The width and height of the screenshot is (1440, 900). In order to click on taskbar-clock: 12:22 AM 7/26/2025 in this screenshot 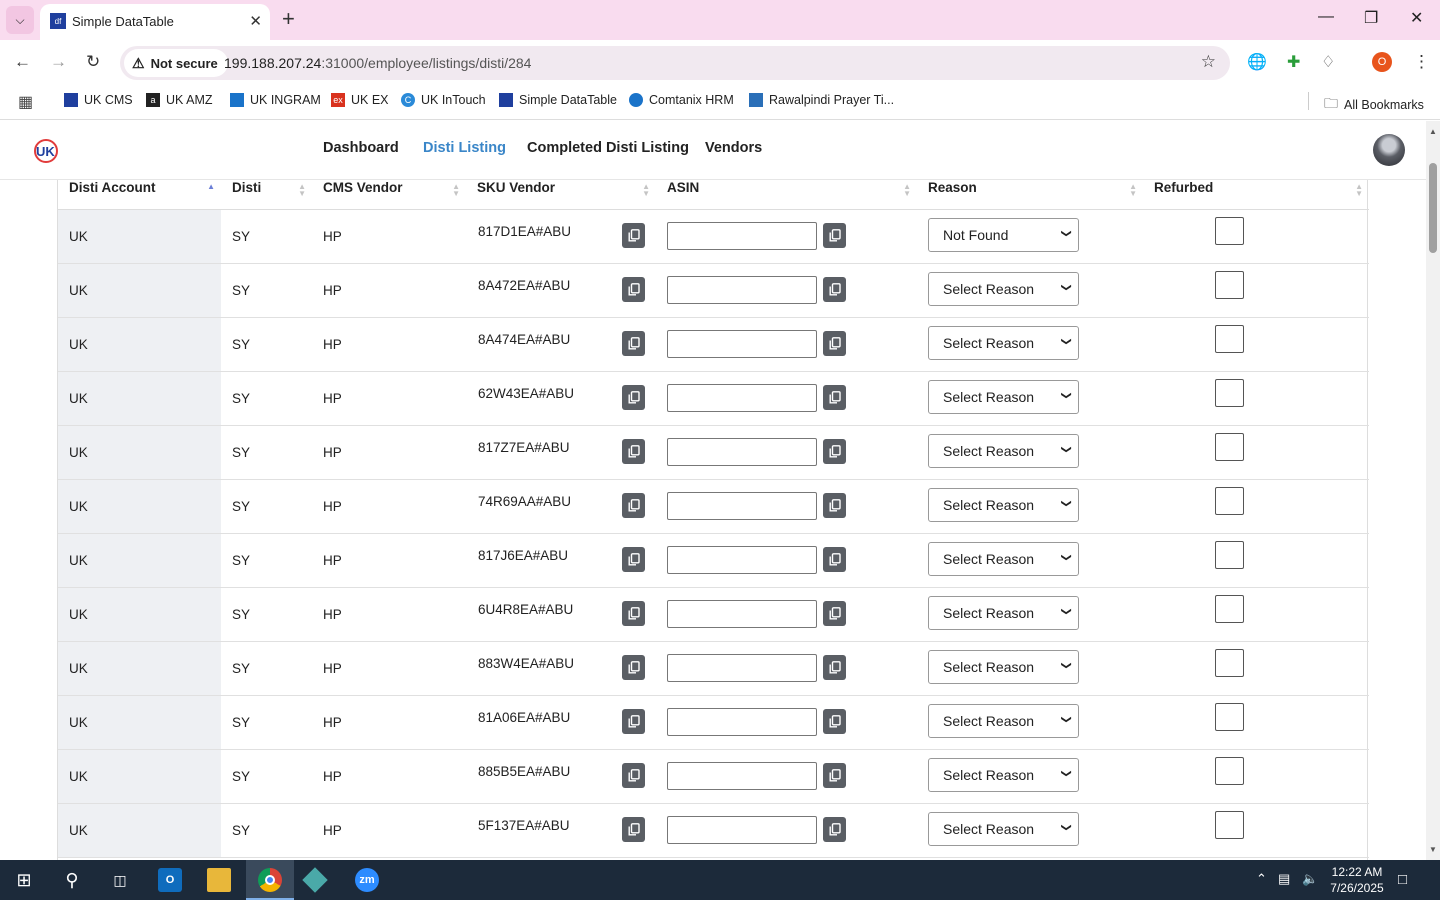, I will do `click(1357, 880)`.